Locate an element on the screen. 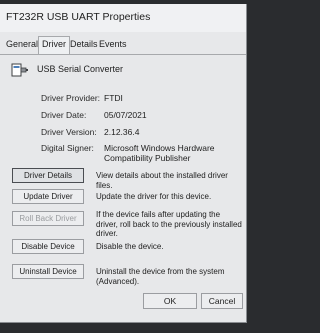 The image size is (320, 333). driver-date-value: 05/07/2021 is located at coordinates (125, 115).